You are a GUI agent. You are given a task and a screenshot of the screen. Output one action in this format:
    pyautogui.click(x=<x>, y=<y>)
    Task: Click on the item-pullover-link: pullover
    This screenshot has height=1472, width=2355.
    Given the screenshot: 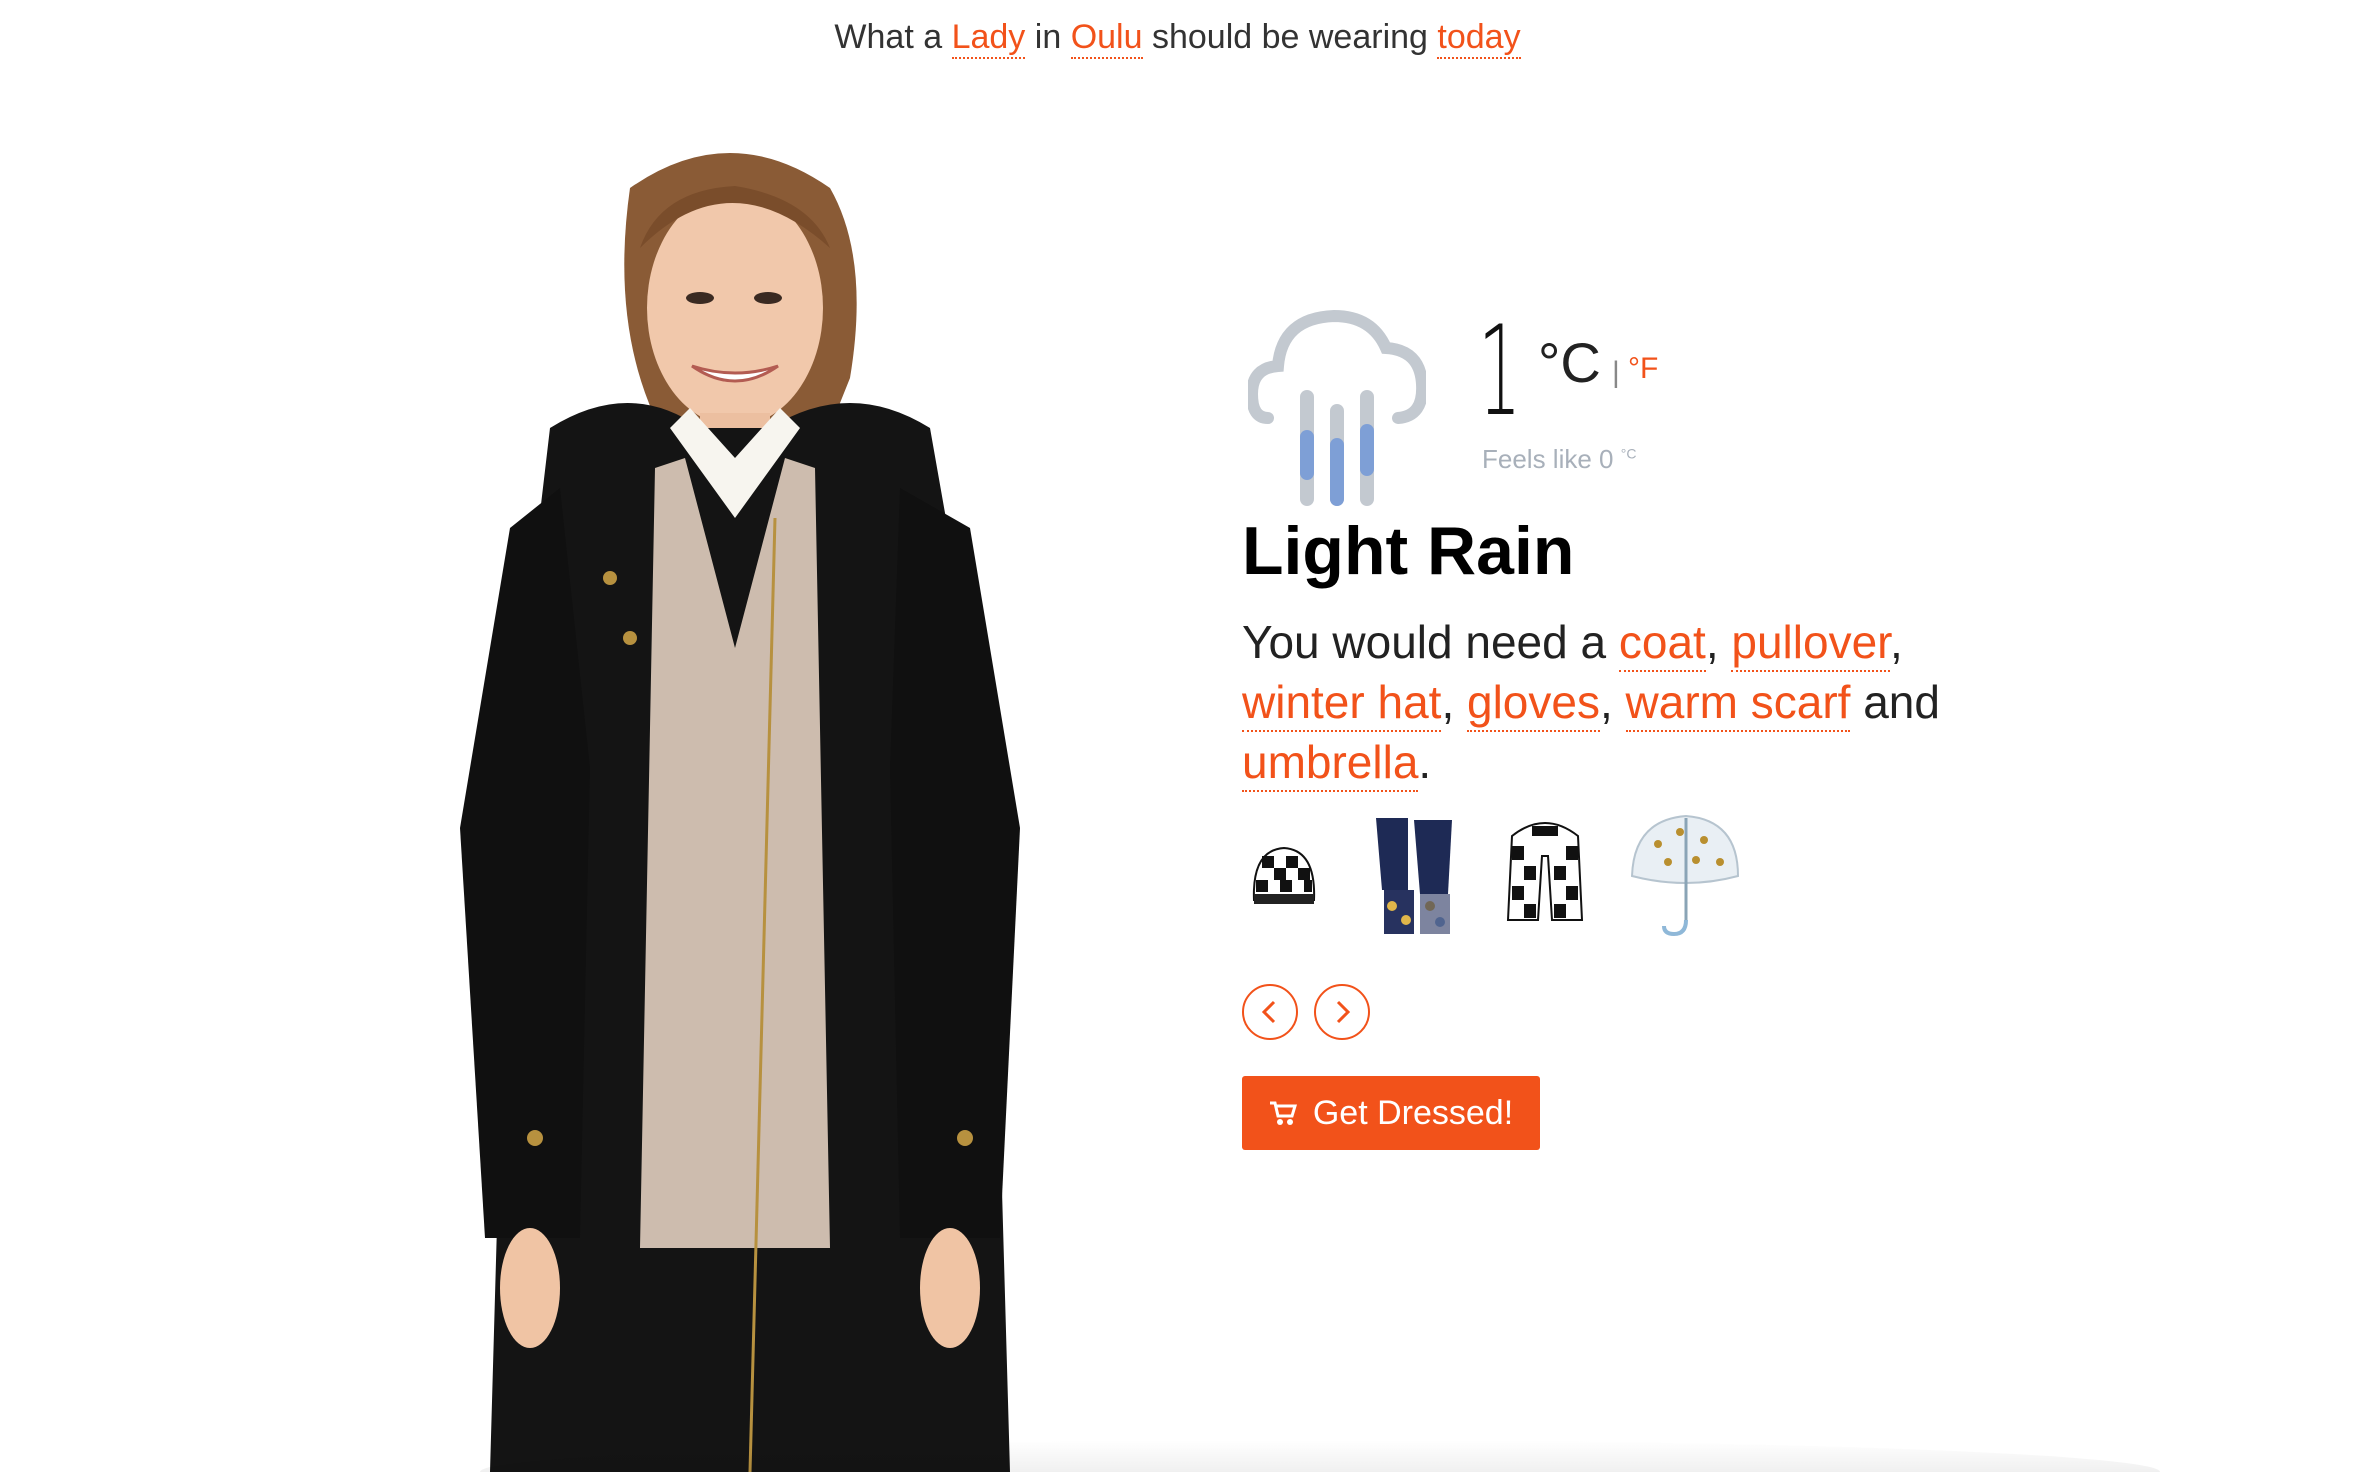 What is the action you would take?
    pyautogui.click(x=1810, y=644)
    